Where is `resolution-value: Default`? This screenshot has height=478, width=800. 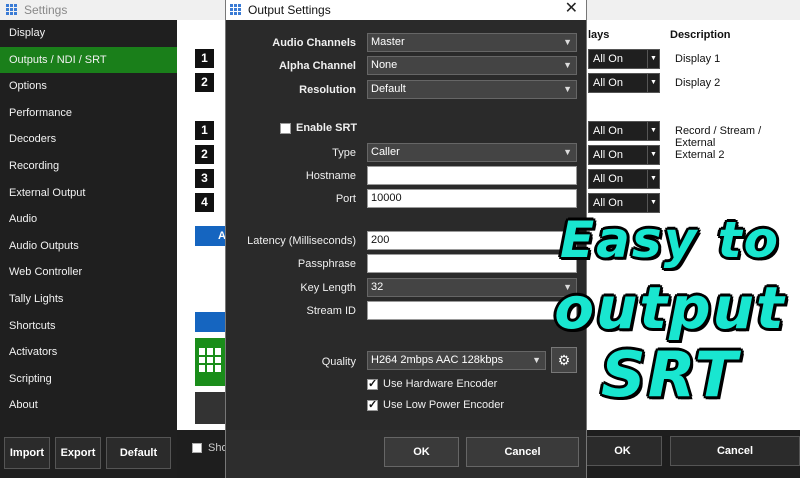 resolution-value: Default is located at coordinates (388, 89).